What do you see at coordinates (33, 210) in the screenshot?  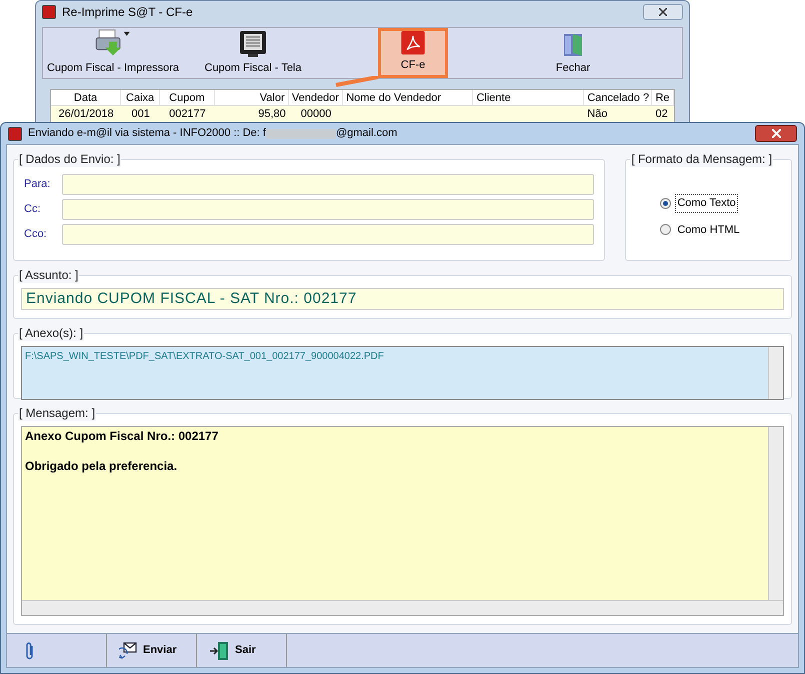 I see `field-label: Cc:` at bounding box center [33, 210].